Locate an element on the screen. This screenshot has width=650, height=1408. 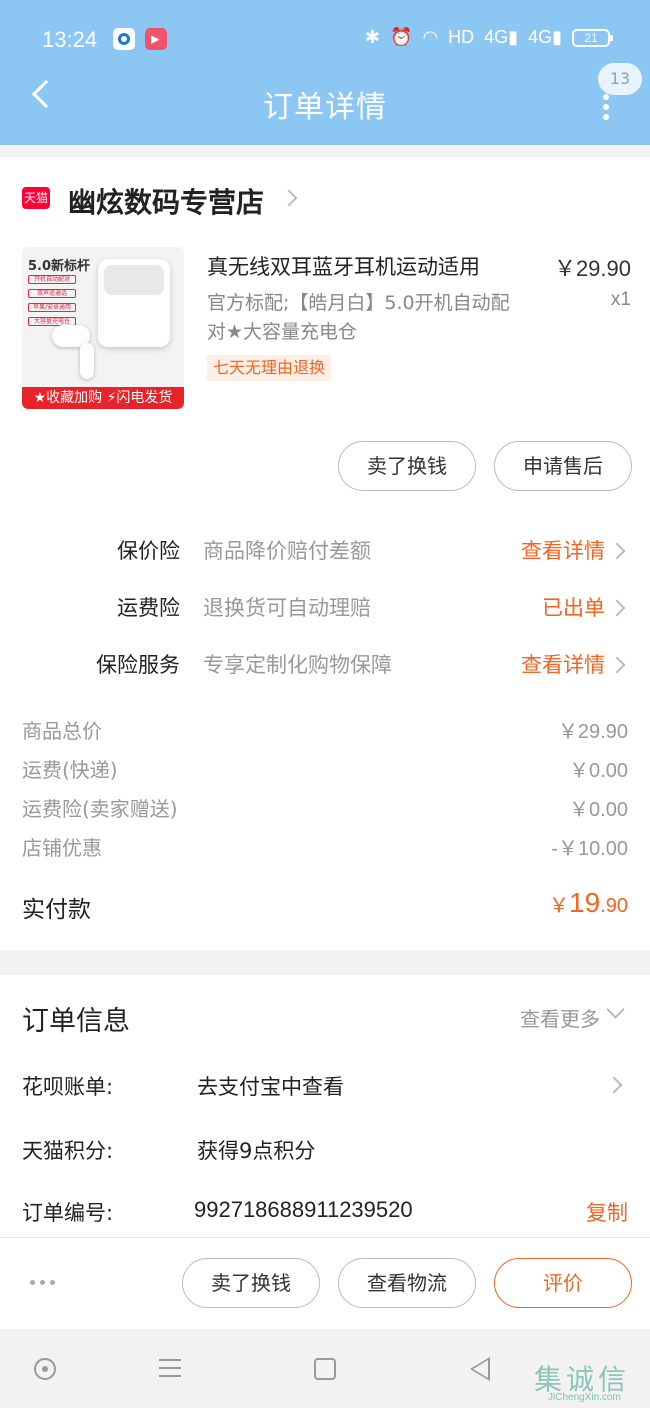
notification-app-icon is located at coordinates (124, 39).